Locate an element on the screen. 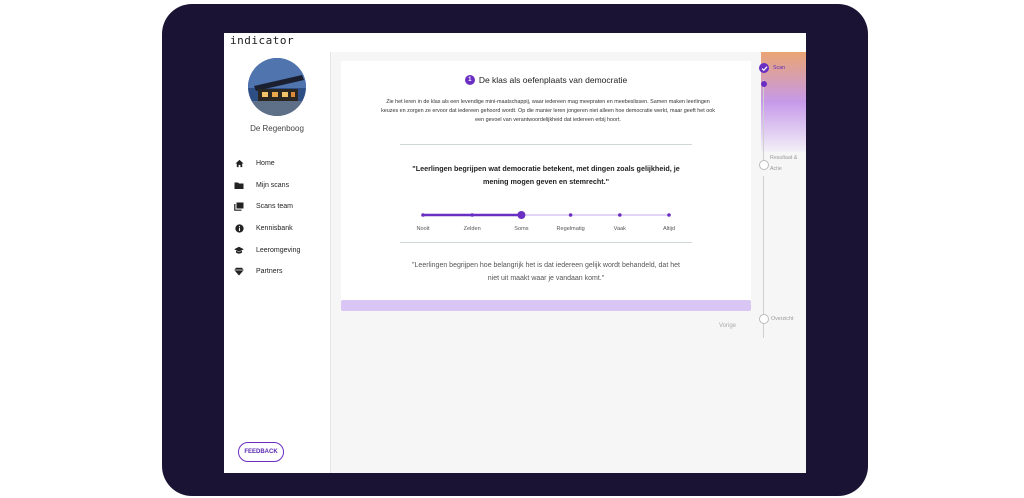  library-icon is located at coordinates (239, 207).